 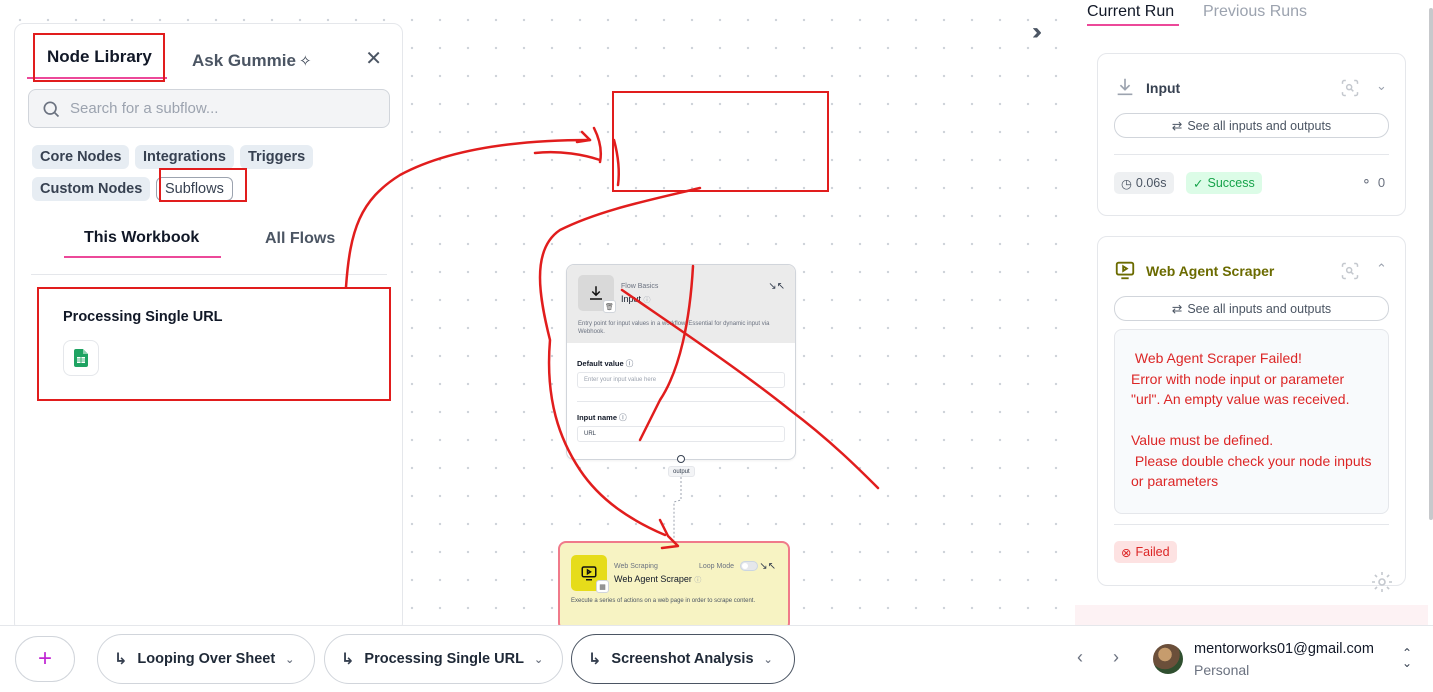 What do you see at coordinates (141, 238) in the screenshot?
I see `tab-this-workbook: This Workbook` at bounding box center [141, 238].